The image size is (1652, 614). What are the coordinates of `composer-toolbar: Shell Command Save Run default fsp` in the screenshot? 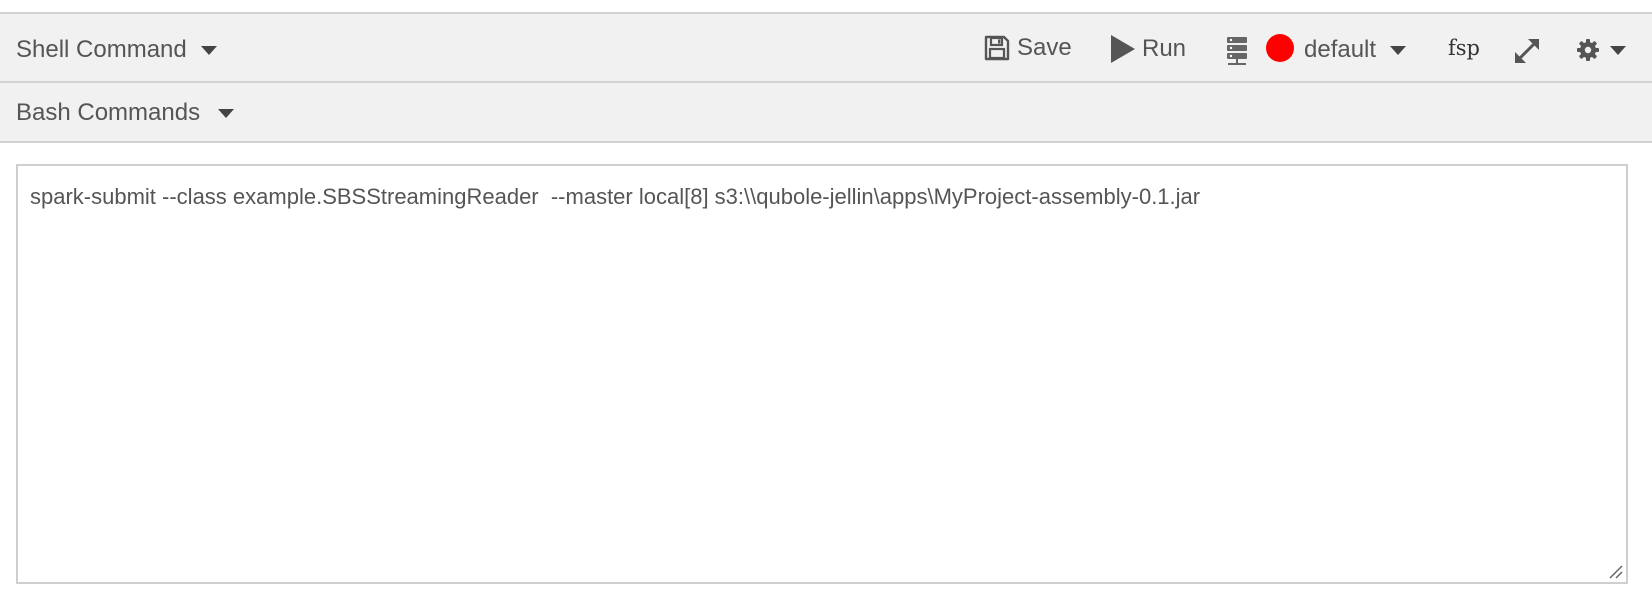 It's located at (826, 47).